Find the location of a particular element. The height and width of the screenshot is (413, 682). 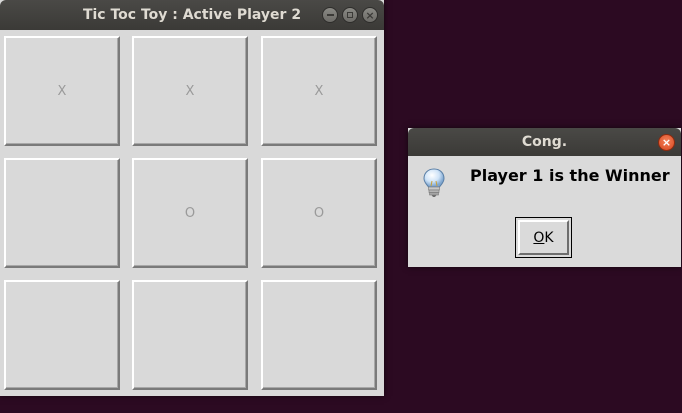

dialog-title: Cong. is located at coordinates (544, 142).